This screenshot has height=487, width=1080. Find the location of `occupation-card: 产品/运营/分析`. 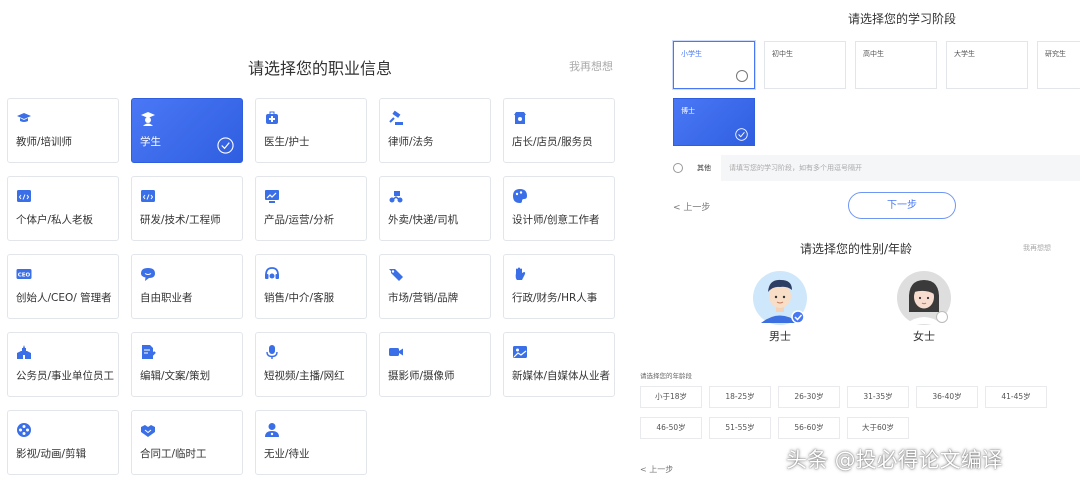

occupation-card: 产品/运营/分析 is located at coordinates (311, 208).